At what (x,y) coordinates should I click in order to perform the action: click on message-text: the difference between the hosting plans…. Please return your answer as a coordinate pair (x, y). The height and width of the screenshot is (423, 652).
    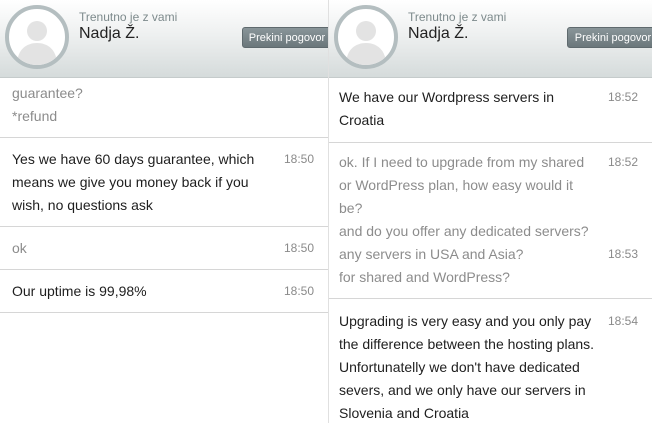
    Looking at the image, I should click on (467, 344).